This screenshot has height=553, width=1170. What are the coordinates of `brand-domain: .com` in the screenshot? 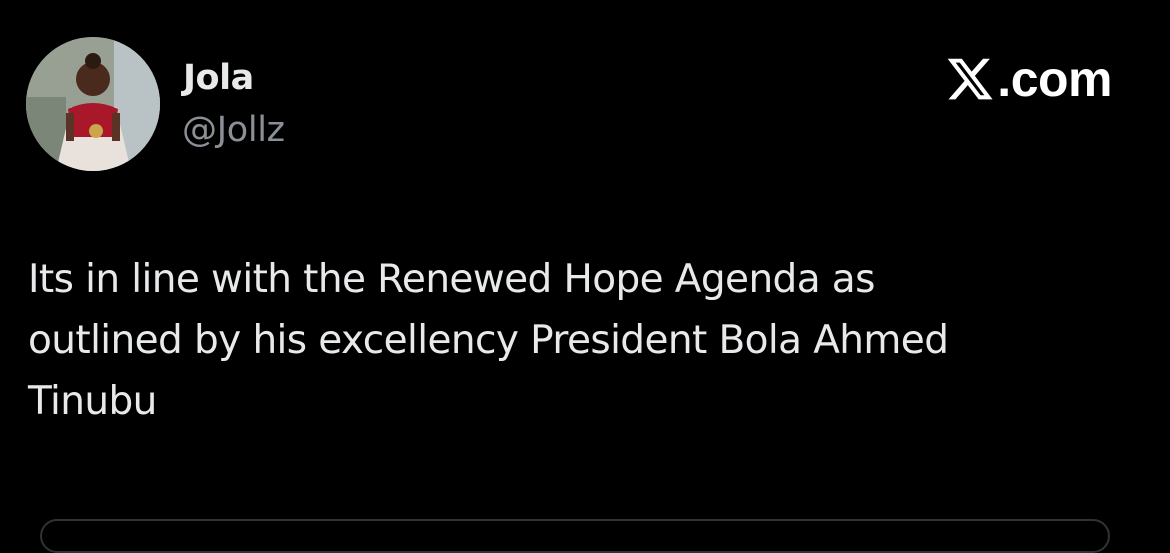 It's located at (1054, 79).